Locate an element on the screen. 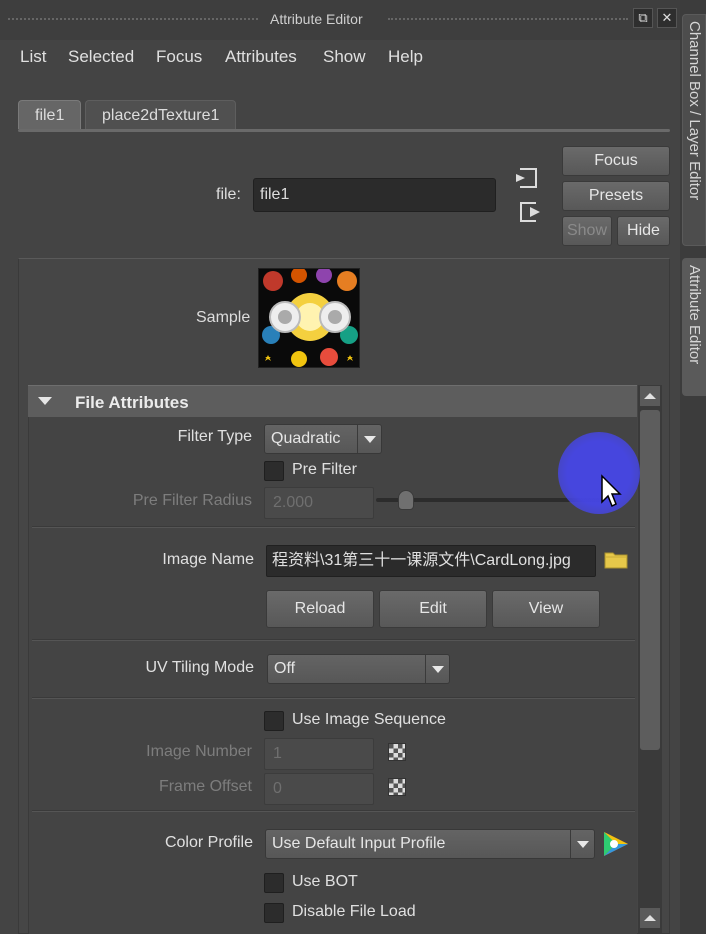  color-management-icon is located at coordinates (616, 844).